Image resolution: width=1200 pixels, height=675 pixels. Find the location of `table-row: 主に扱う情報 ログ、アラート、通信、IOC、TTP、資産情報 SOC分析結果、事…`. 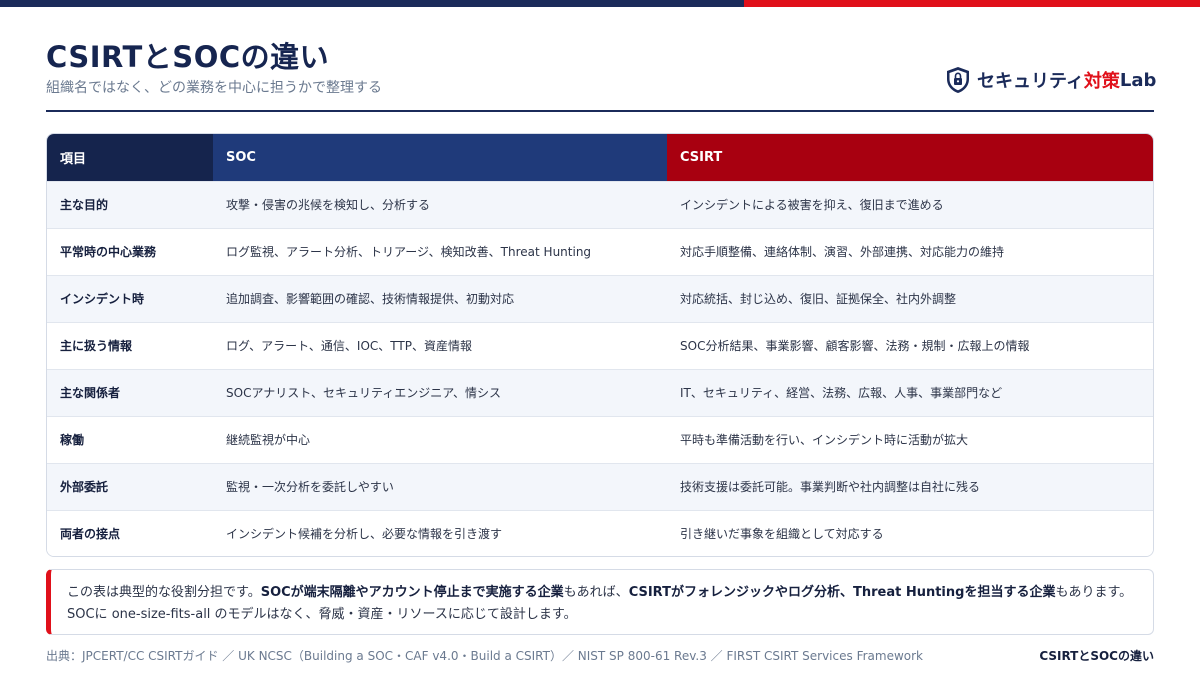

table-row: 主に扱う情報 ログ、アラート、通信、IOC、TTP、資産情報 SOC分析結果、事… is located at coordinates (600, 345).